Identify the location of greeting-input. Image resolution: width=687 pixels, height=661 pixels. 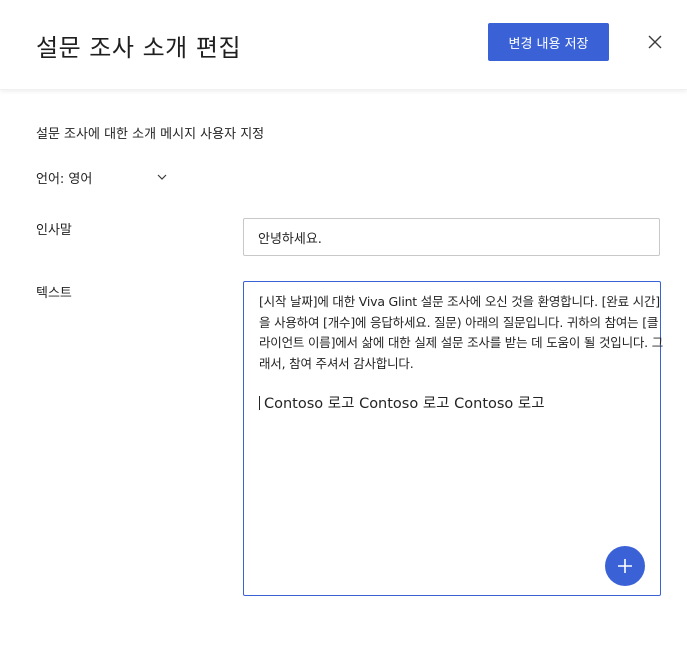
(451, 237).